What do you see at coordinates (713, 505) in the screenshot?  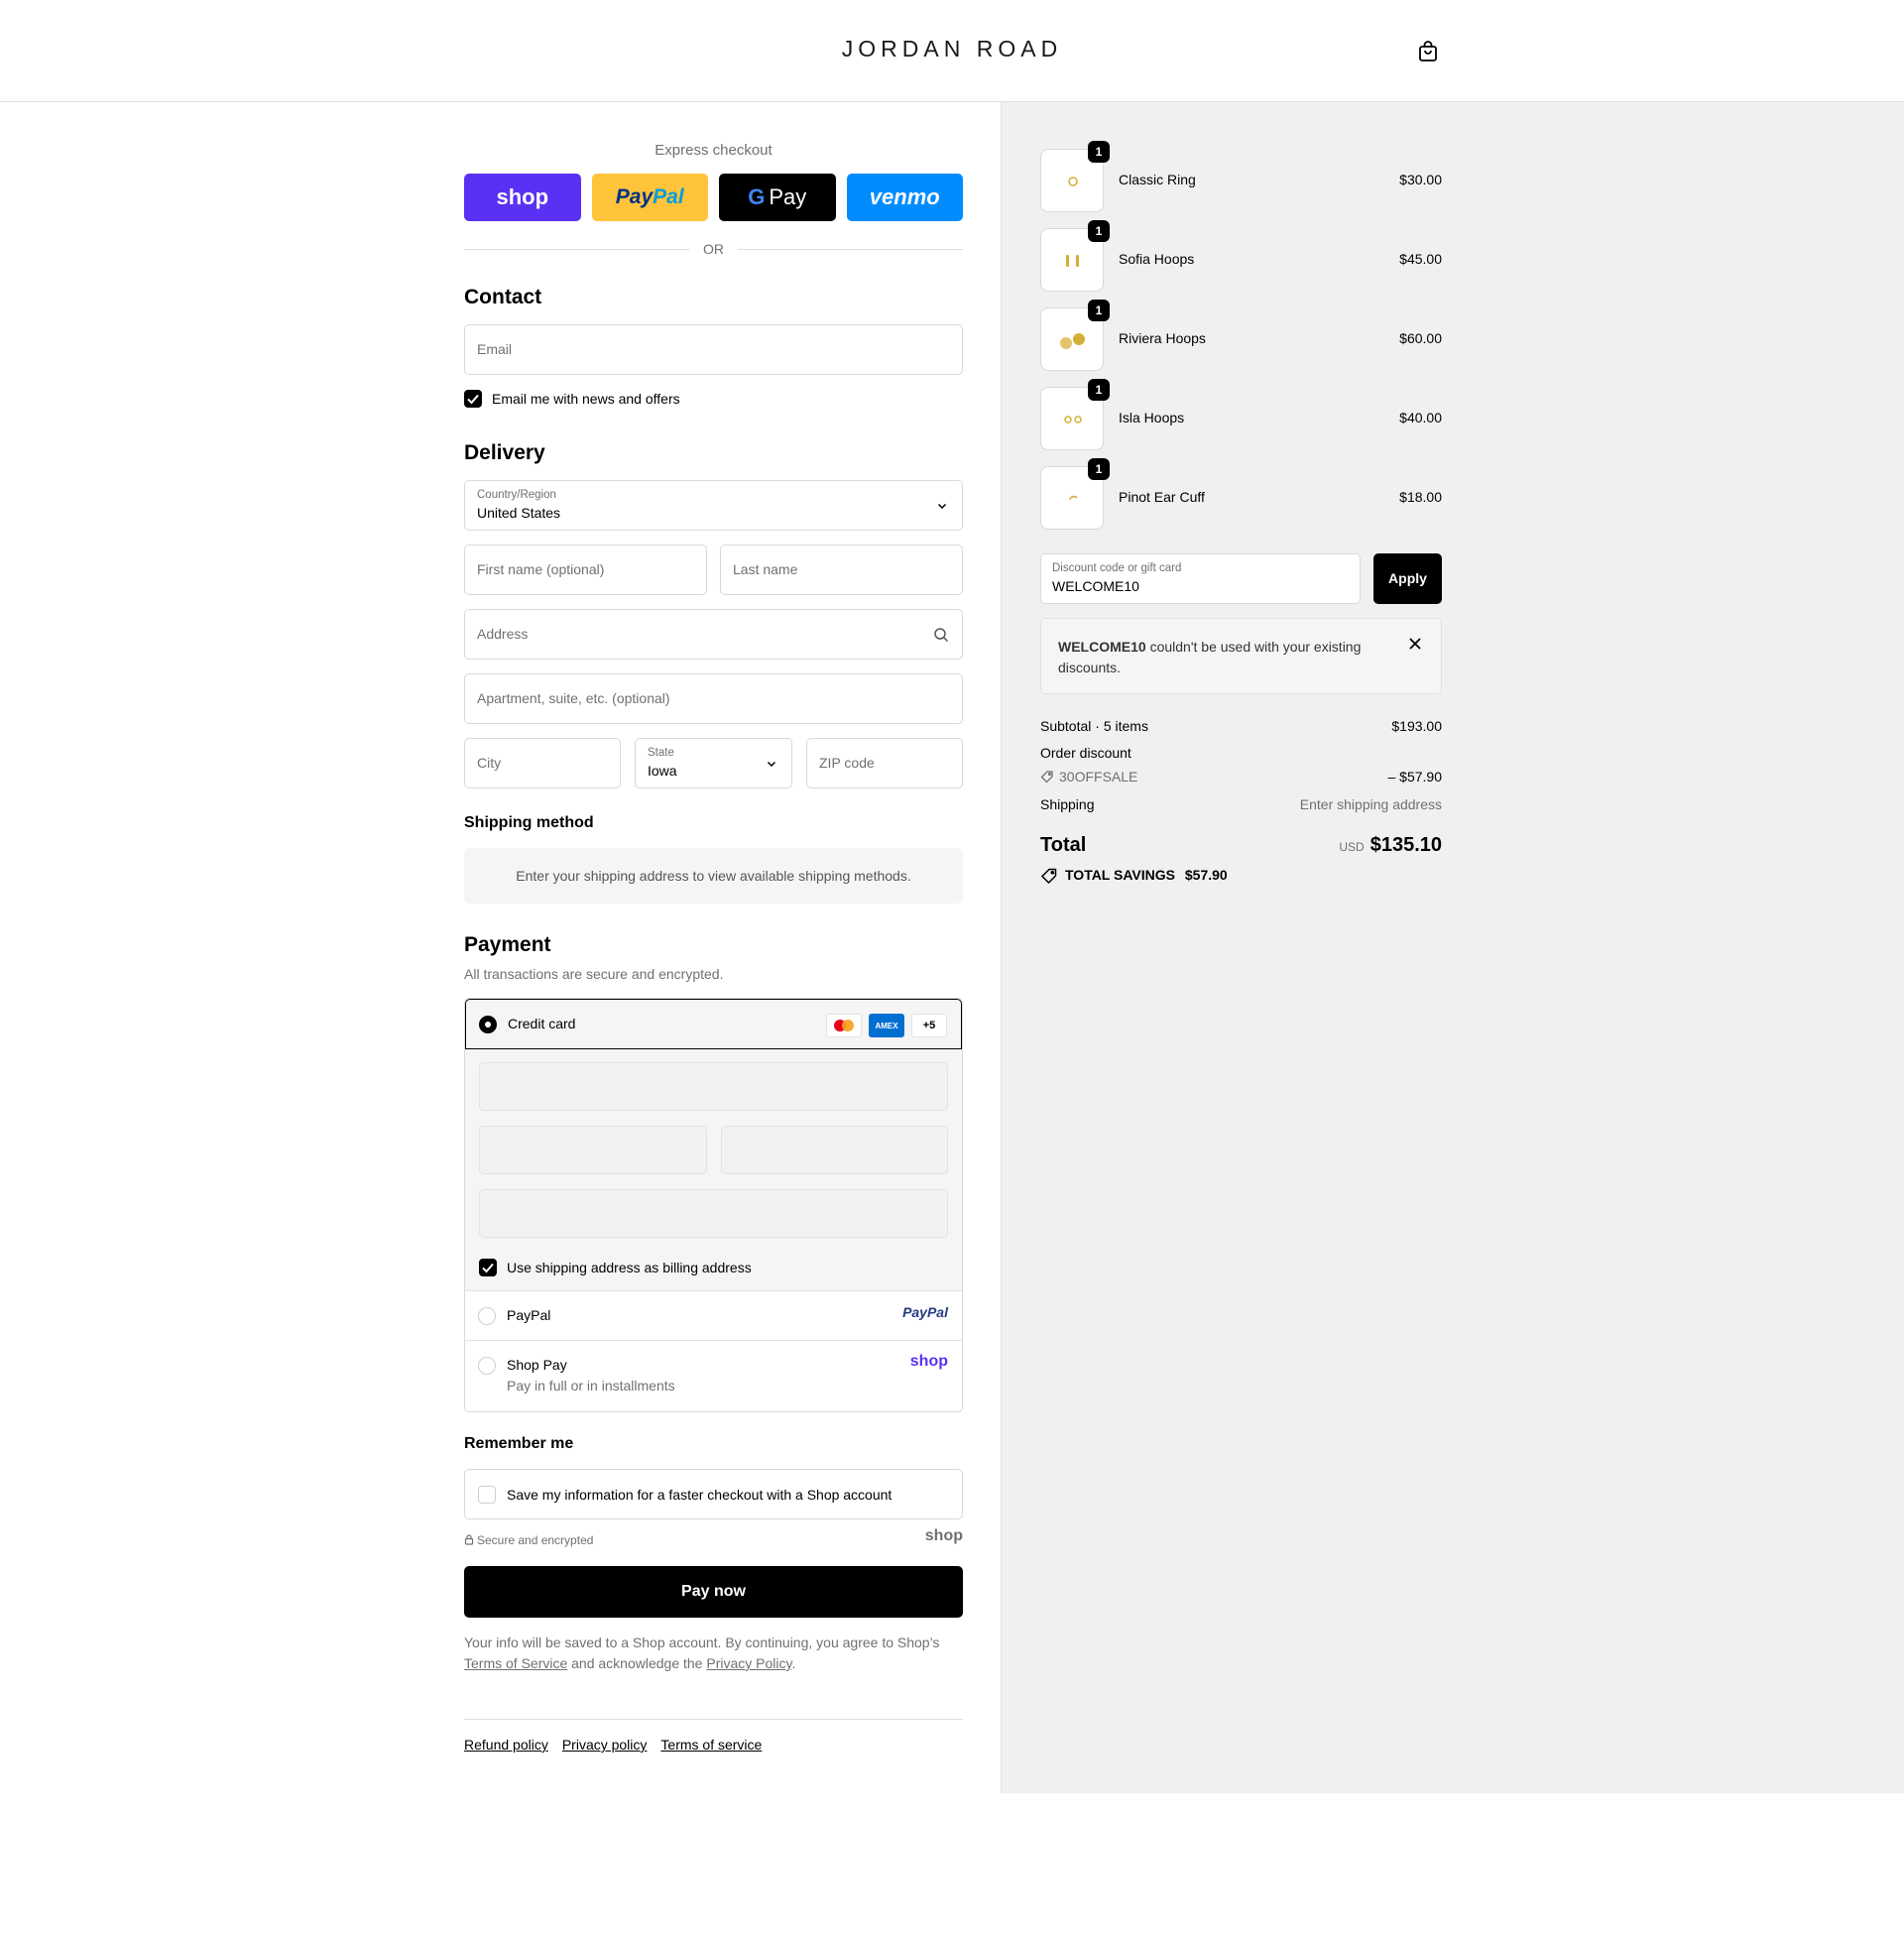 I see `country-select: Country/Region United States` at bounding box center [713, 505].